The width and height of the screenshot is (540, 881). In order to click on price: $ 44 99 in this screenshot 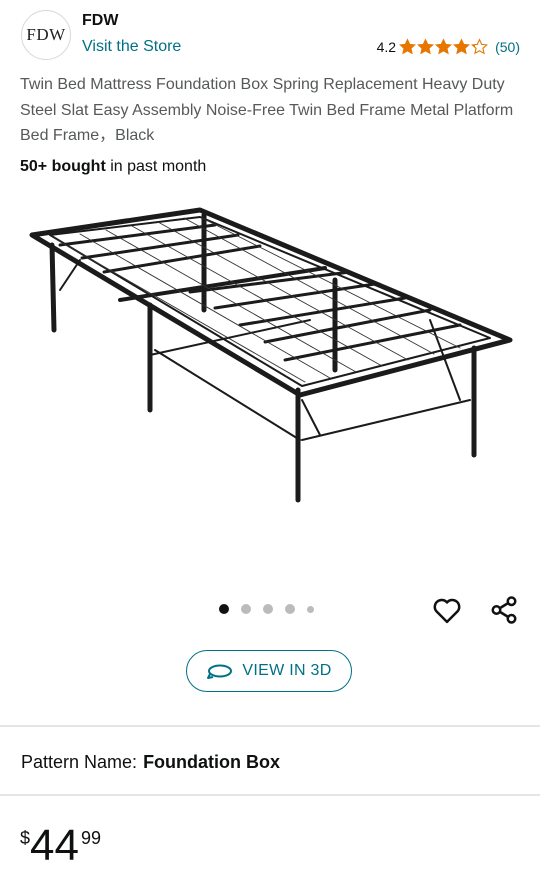, I will do `click(60, 845)`.